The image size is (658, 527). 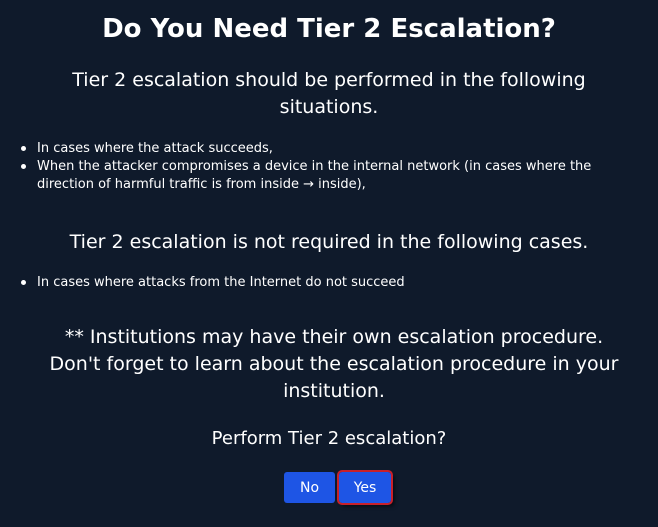 What do you see at coordinates (365, 487) in the screenshot?
I see `yes-button: Yes` at bounding box center [365, 487].